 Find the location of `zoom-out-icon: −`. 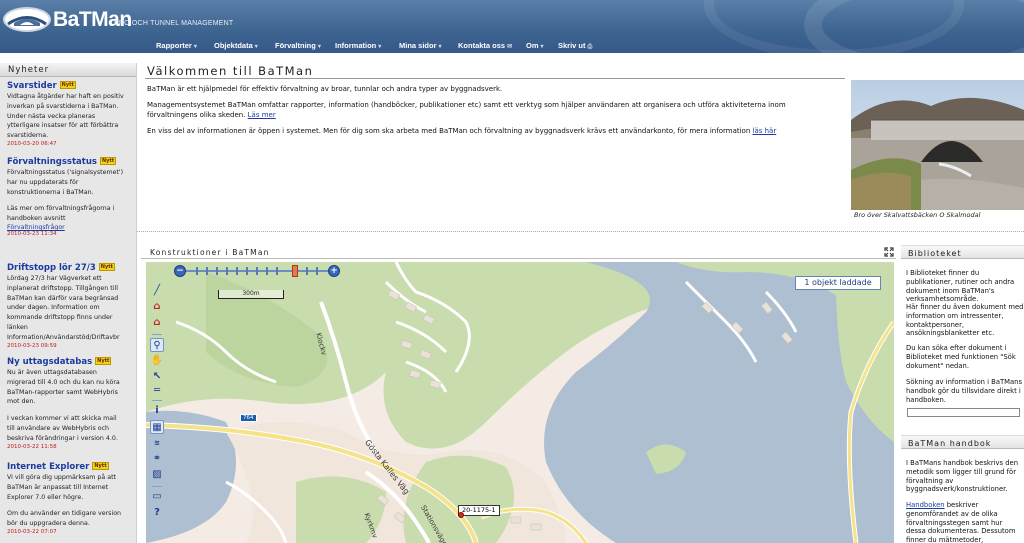

zoom-out-icon: − is located at coordinates (180, 271).